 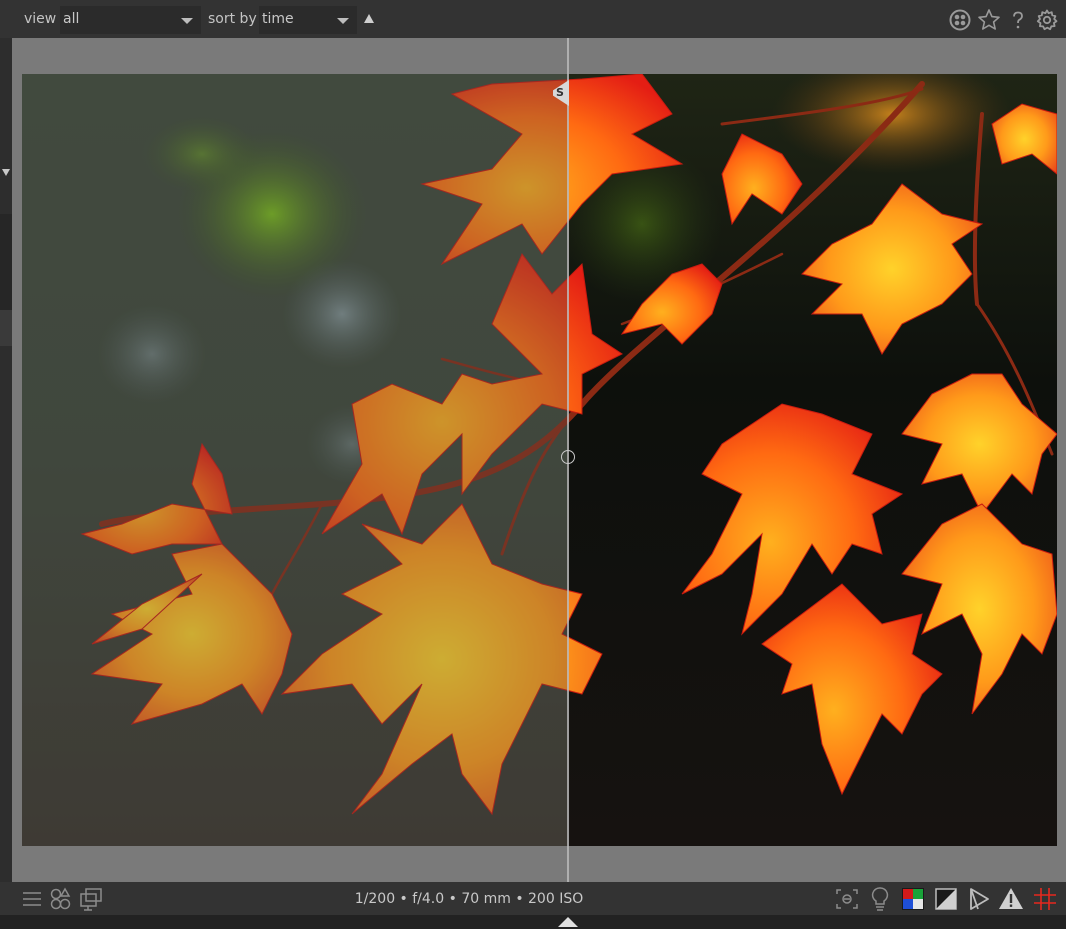 What do you see at coordinates (1045, 899) in the screenshot?
I see `guides-icon` at bounding box center [1045, 899].